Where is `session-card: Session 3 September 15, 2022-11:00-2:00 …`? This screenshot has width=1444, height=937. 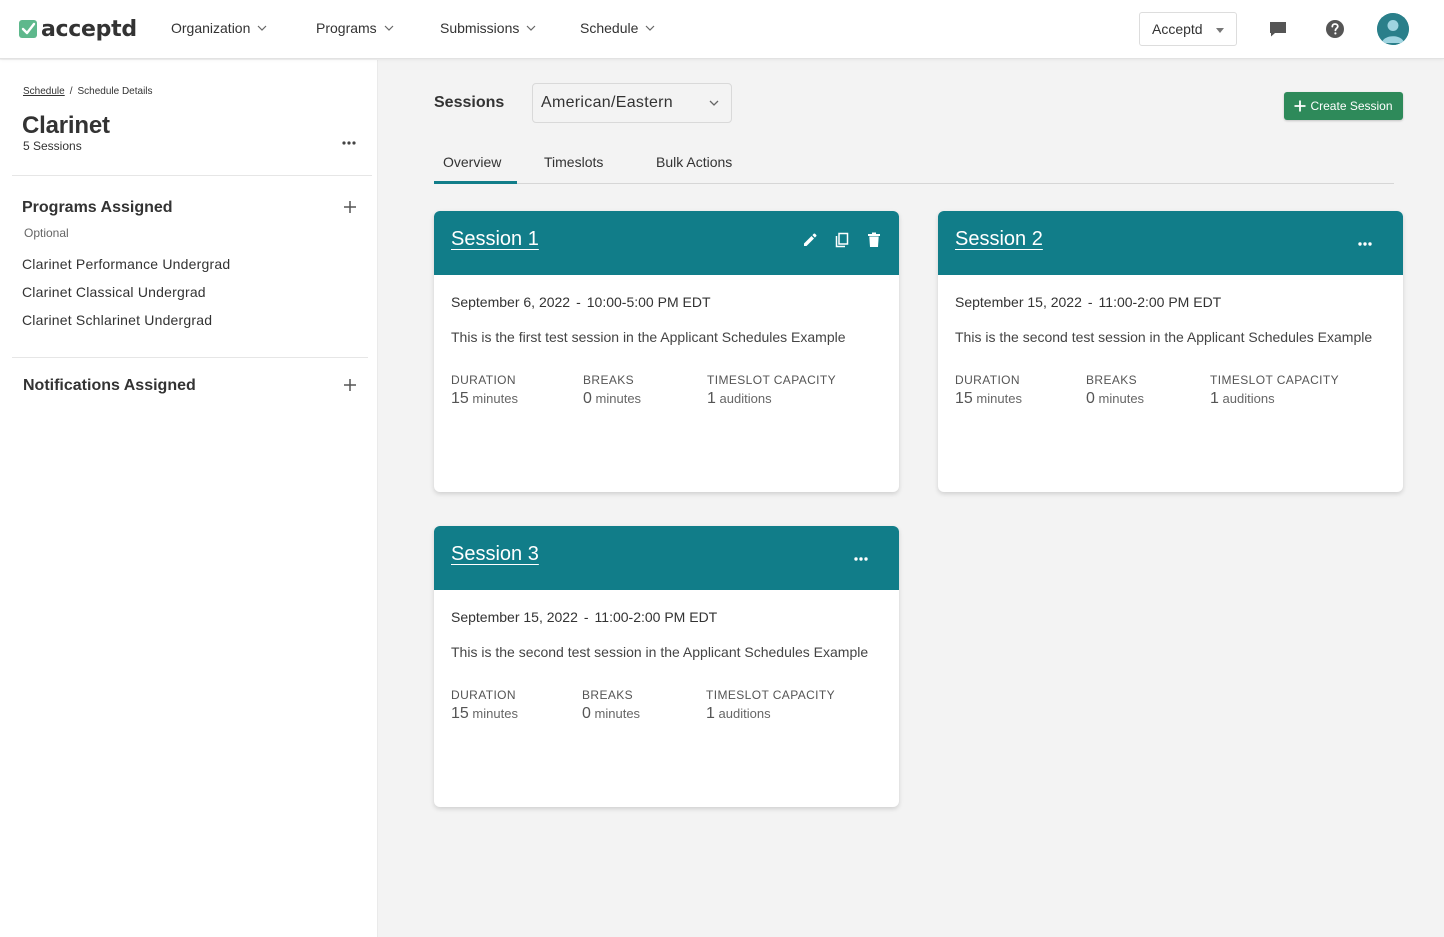
session-card: Session 3 September 15, 2022-11:00-2:00 … is located at coordinates (666, 666).